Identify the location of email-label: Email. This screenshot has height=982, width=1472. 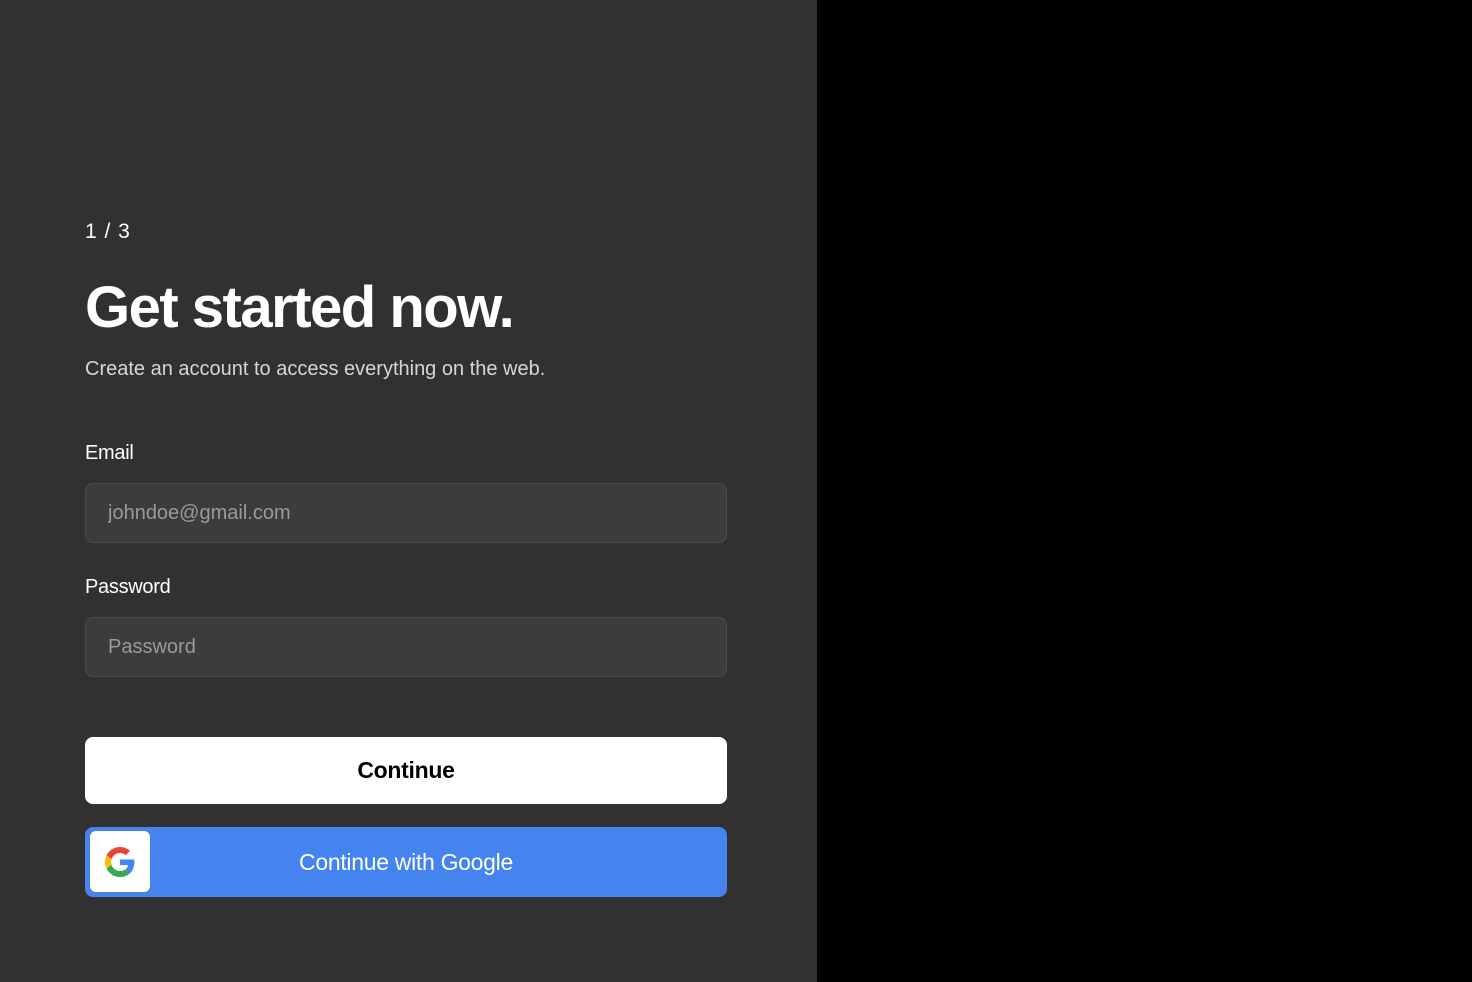
(109, 453).